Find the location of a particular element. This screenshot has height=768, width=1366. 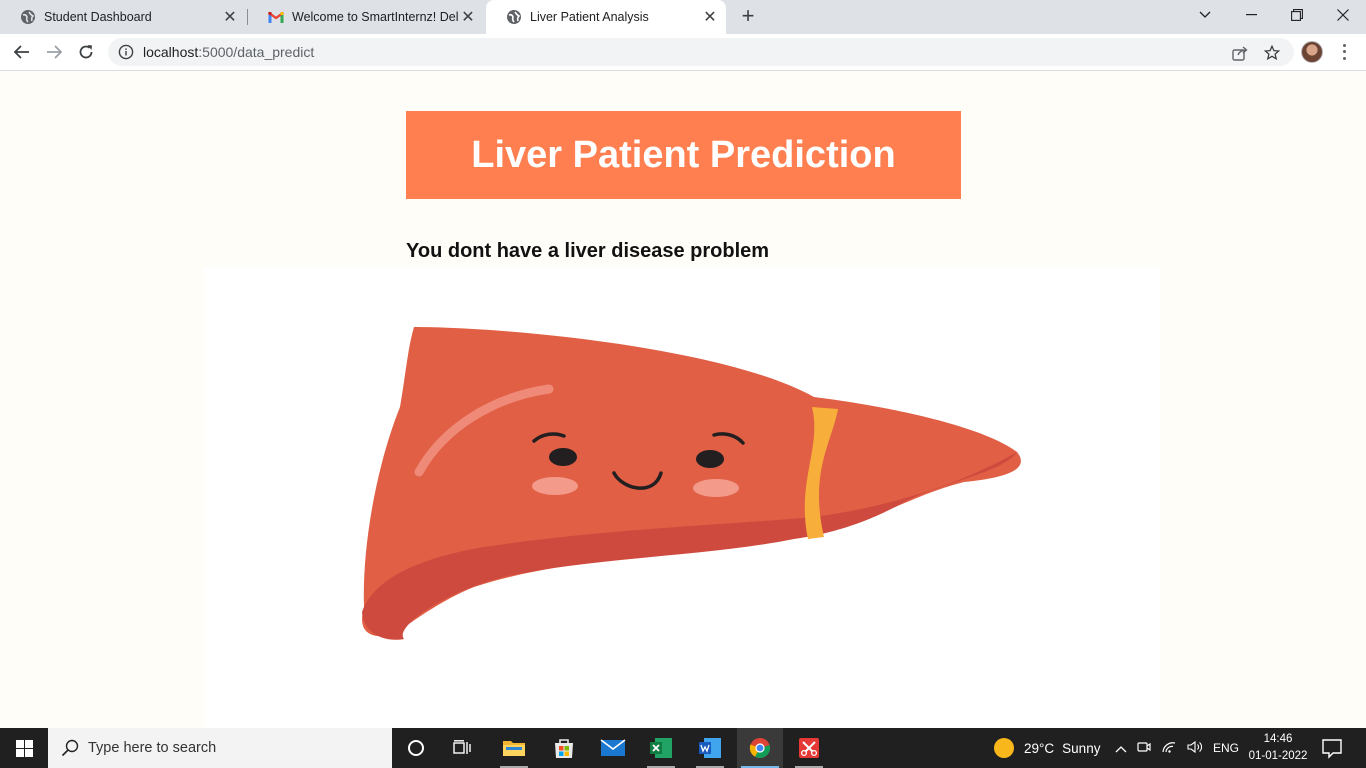

address-bar: localhost:5000/data_predict is located at coordinates (701, 52).